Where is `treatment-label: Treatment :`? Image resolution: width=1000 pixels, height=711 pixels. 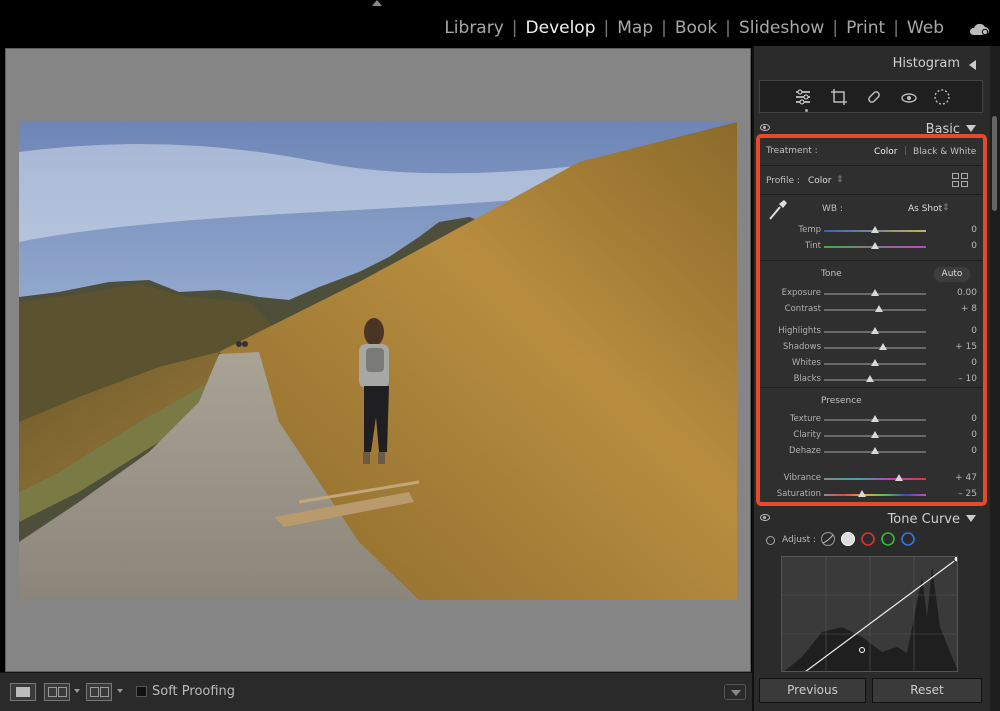
treatment-label: Treatment : is located at coordinates (792, 151).